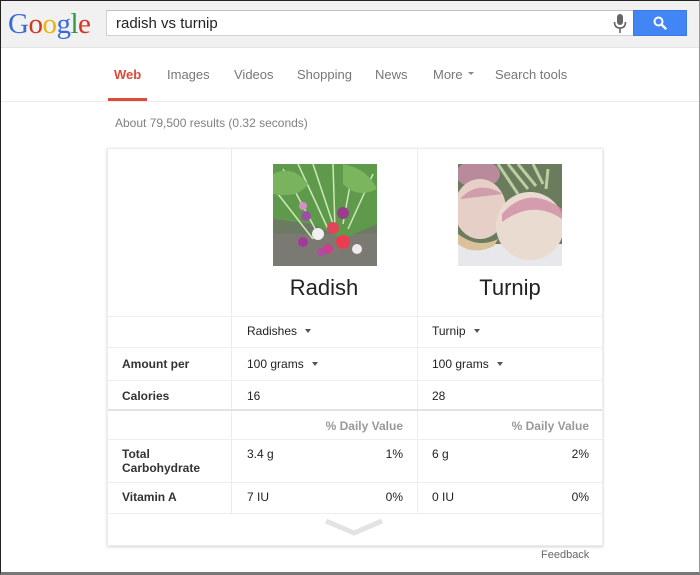 The height and width of the screenshot is (575, 700). What do you see at coordinates (440, 454) in the screenshot?
I see `carb-turnip: 6 g` at bounding box center [440, 454].